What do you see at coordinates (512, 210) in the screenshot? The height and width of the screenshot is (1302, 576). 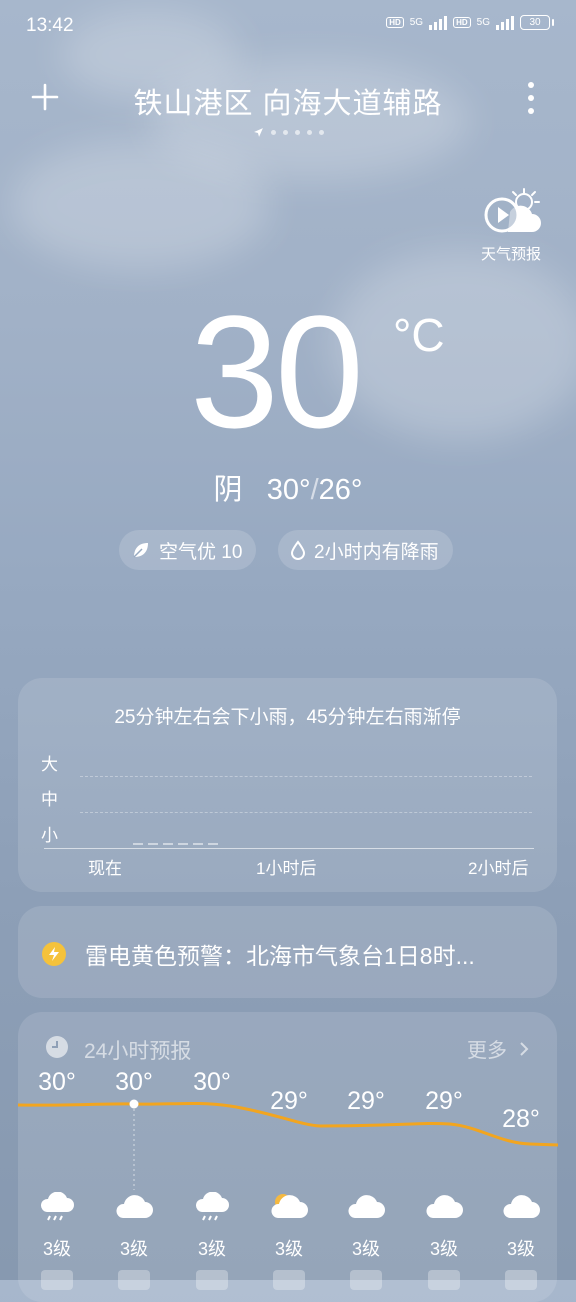 I see `play-sun-cloud-icon` at bounding box center [512, 210].